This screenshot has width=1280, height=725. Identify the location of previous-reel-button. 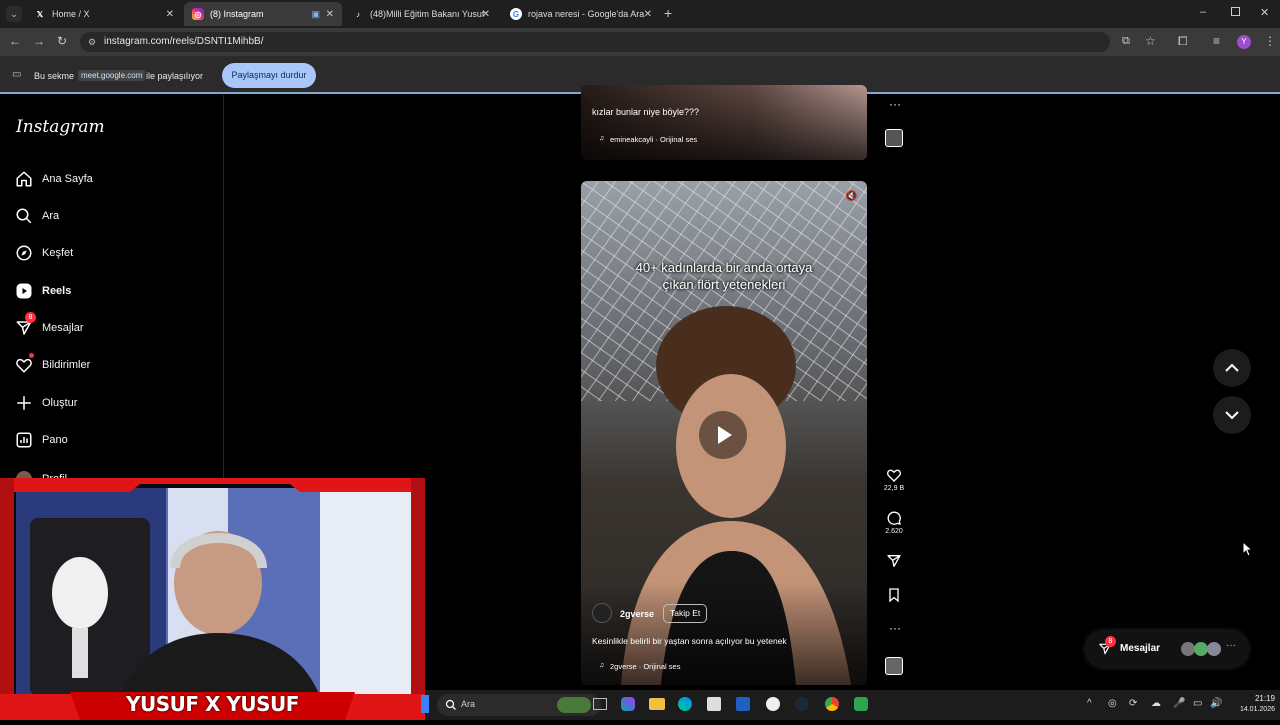
(1232, 368).